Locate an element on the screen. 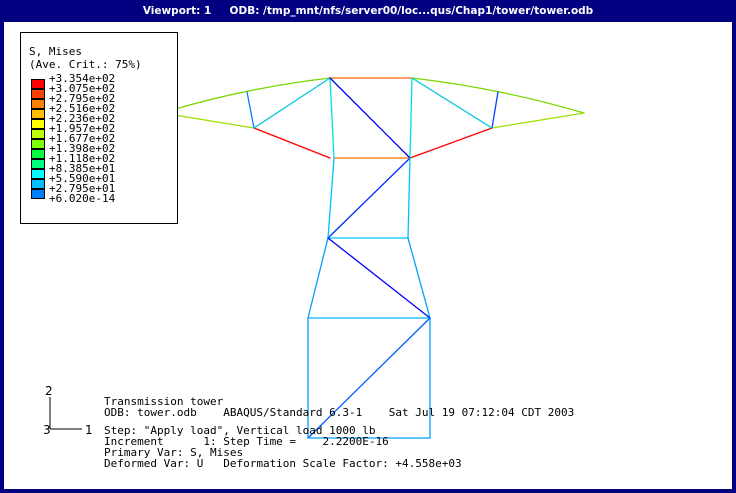  legend-subtitle: (Ave. Crit.: 75%) is located at coordinates (85, 64).